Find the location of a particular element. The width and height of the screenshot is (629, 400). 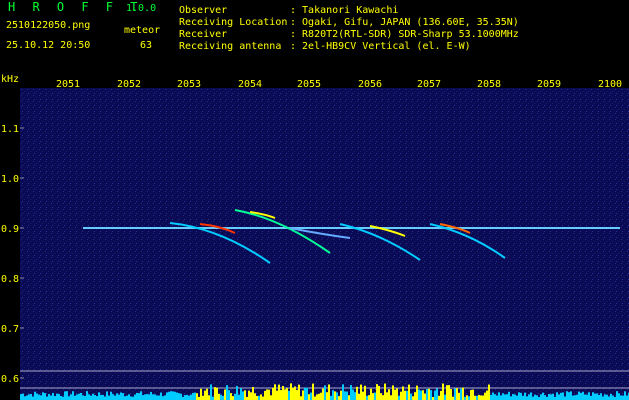

info-value-antenna: : 2el-HB9CV Vertical (el. E-W) is located at coordinates (380, 46).